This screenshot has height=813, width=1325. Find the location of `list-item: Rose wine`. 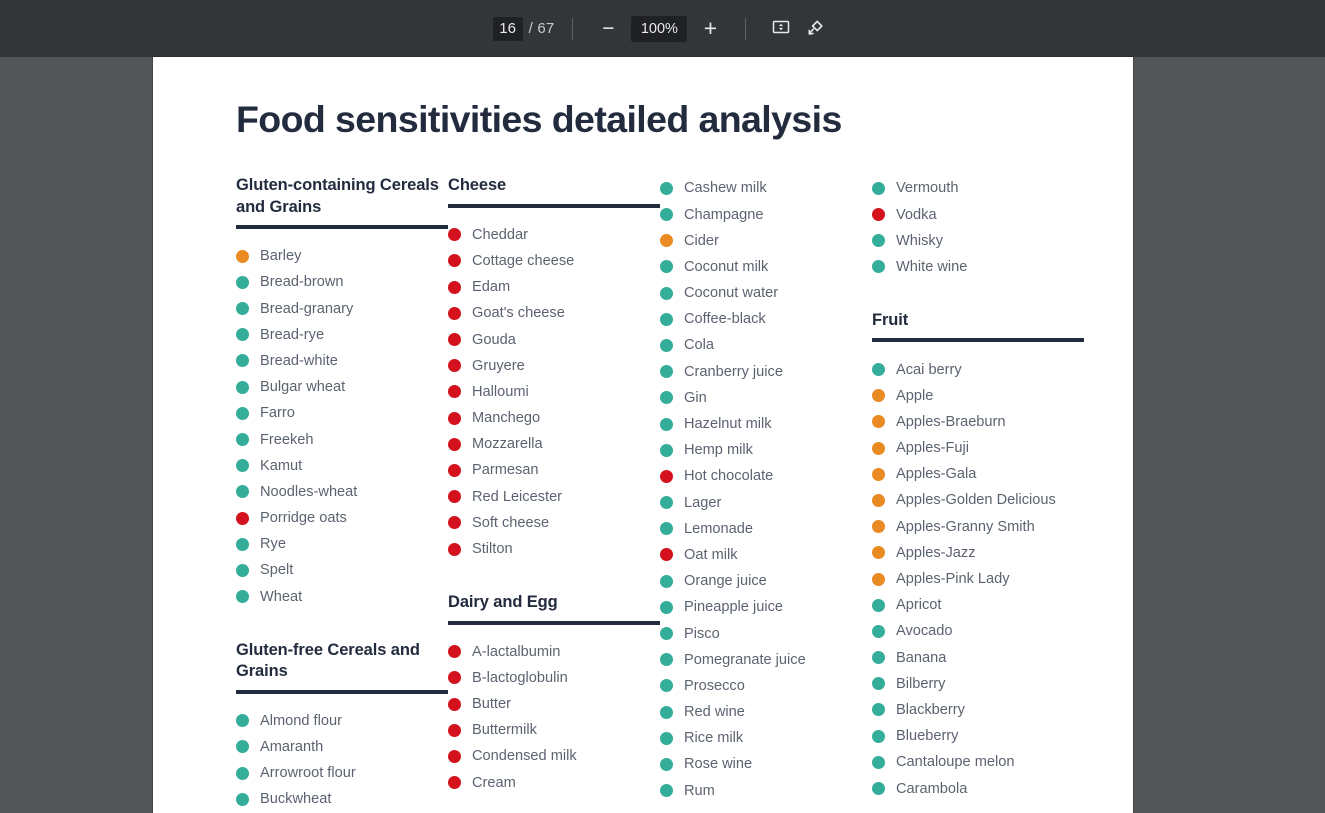

list-item: Rose wine is located at coordinates (766, 764).